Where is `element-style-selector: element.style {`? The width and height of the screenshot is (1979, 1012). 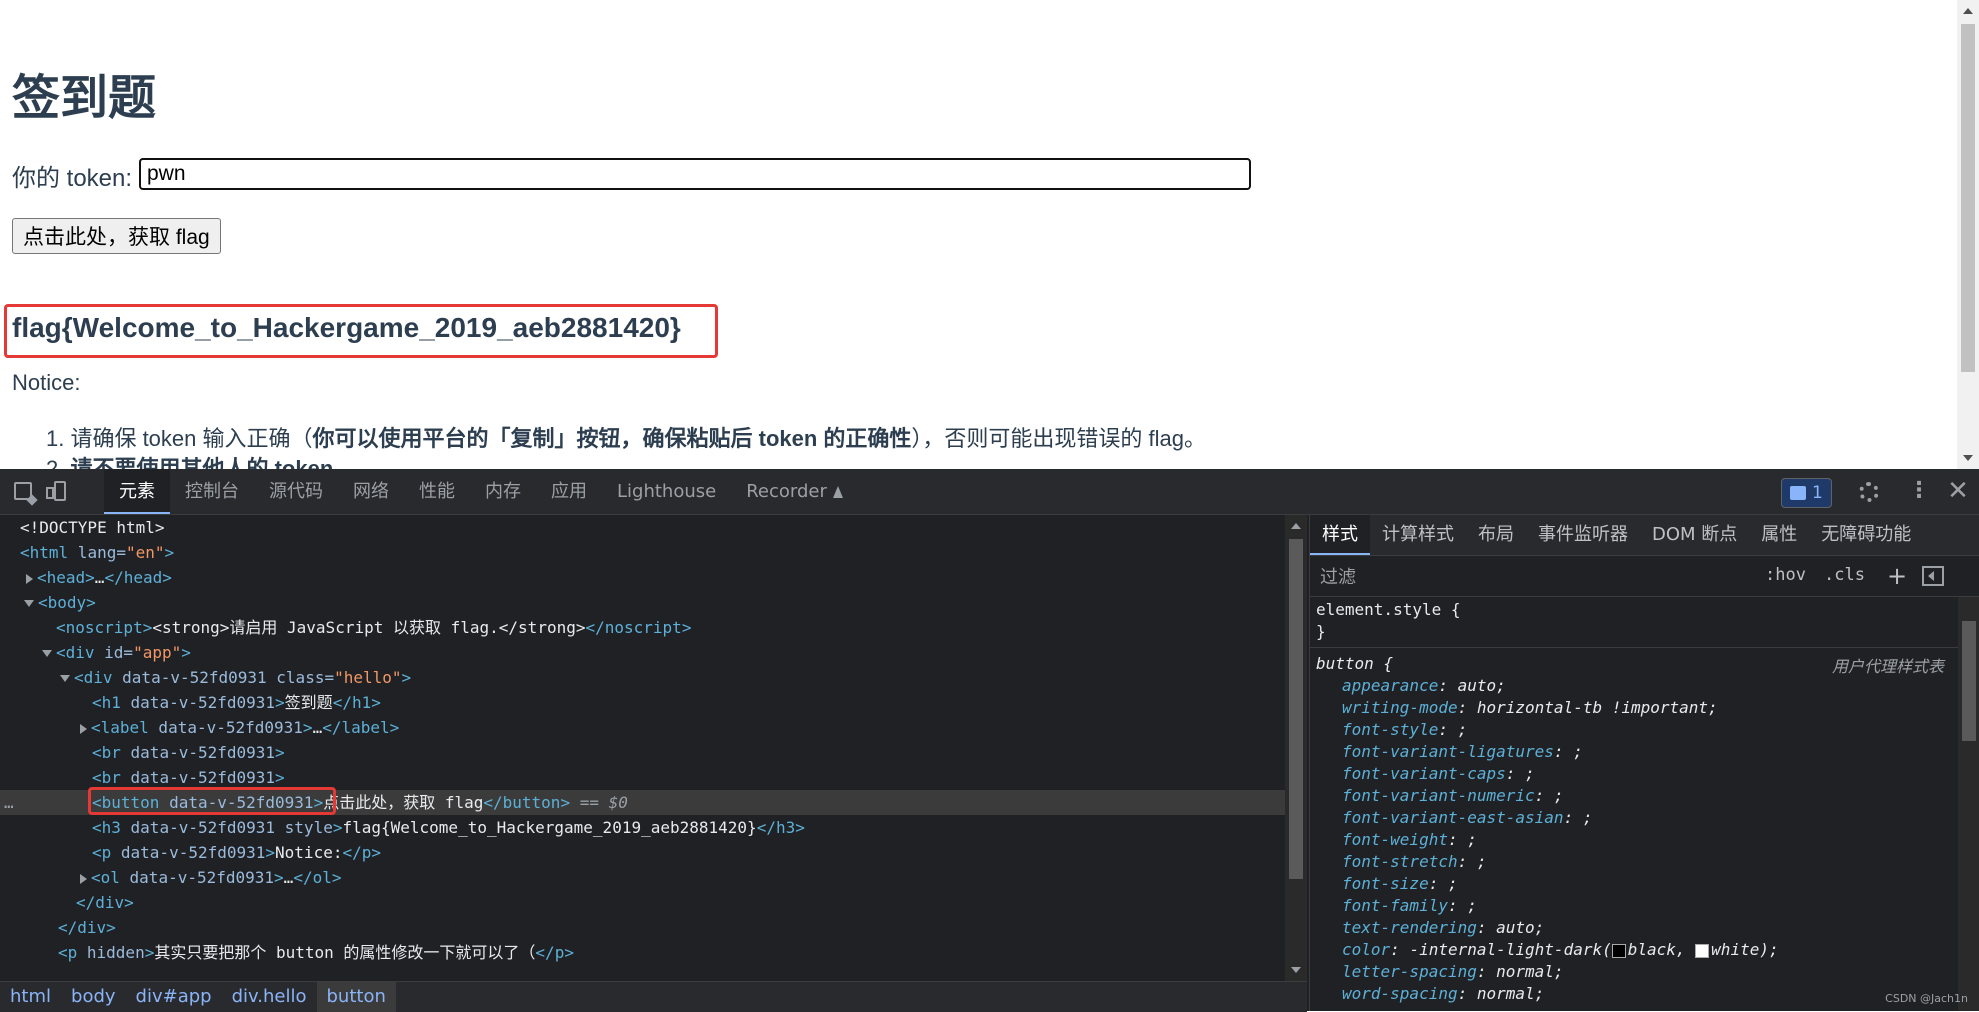
element-style-selector: element.style { is located at coordinates (1388, 610).